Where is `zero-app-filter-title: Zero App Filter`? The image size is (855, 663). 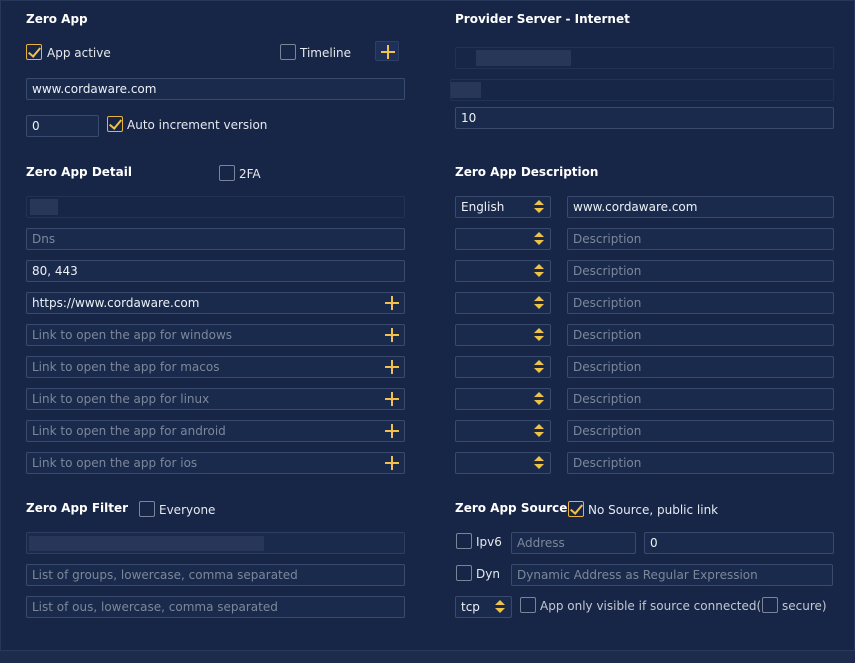
zero-app-filter-title: Zero App Filter is located at coordinates (77, 508).